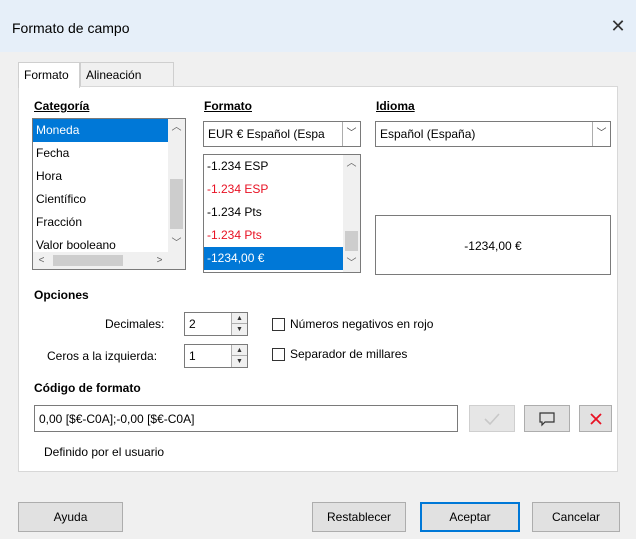 Image resolution: width=636 pixels, height=539 pixels. Describe the element at coordinates (61, 295) in the screenshot. I see `opciones-label: Opciones` at that location.